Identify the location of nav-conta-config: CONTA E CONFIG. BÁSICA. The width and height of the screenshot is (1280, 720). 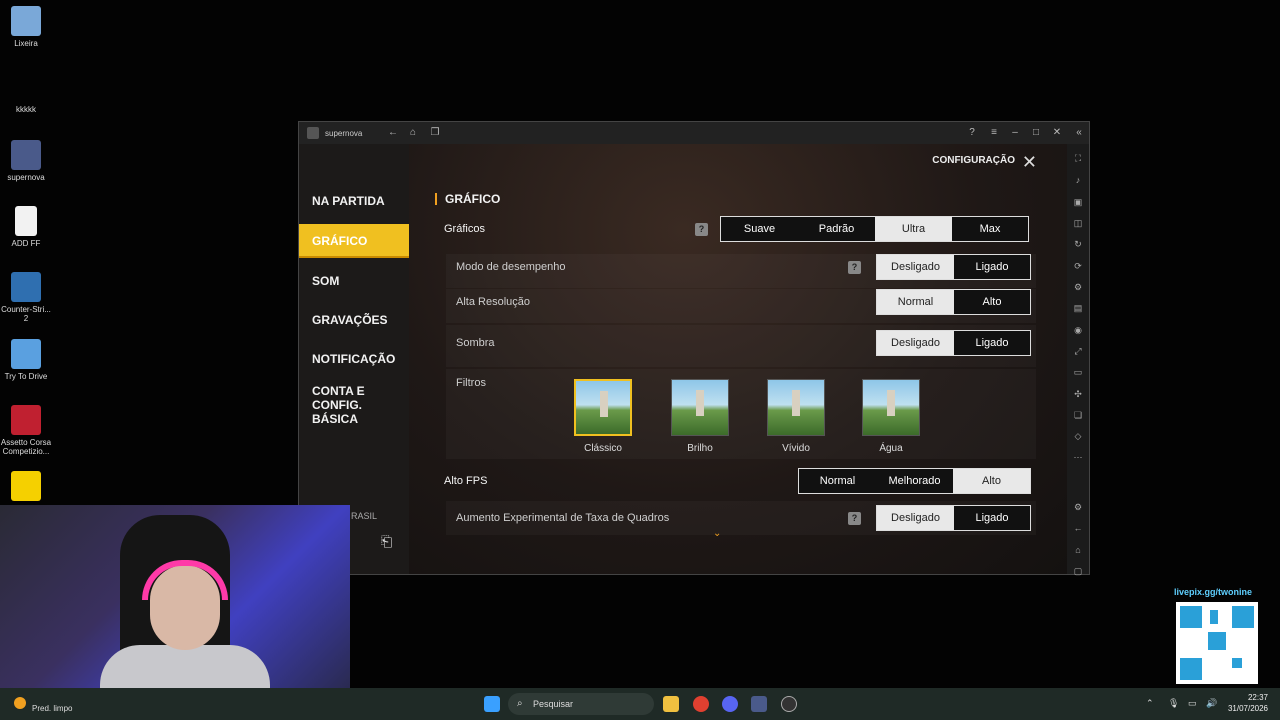
(349, 405).